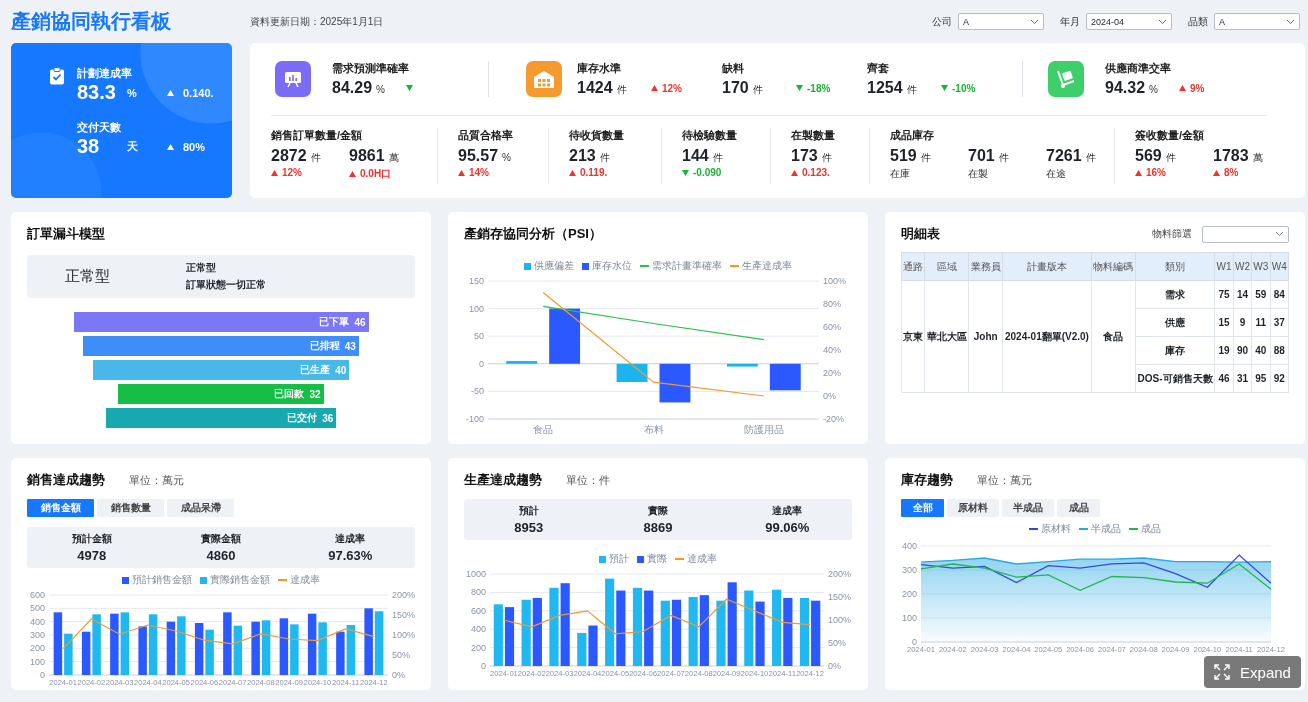 The width and height of the screenshot is (1308, 702). What do you see at coordinates (37, 661) in the screenshot?
I see `axis-label: 100` at bounding box center [37, 661].